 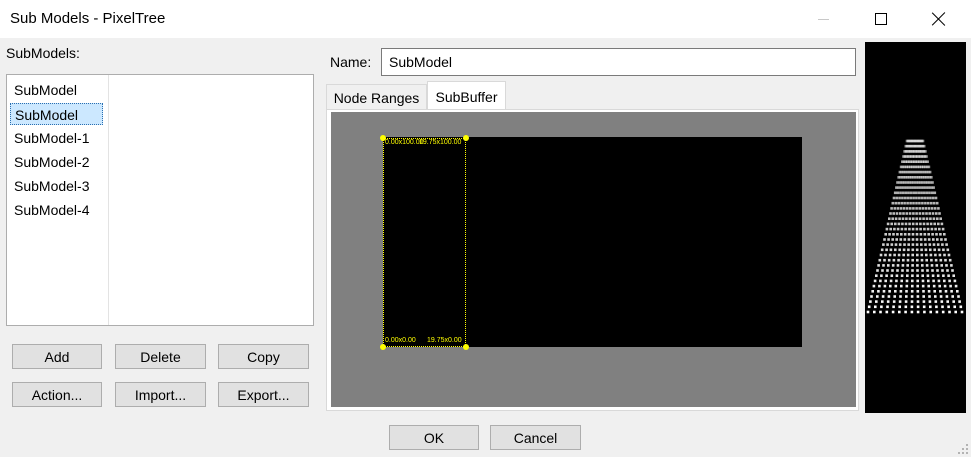 I want to click on copy-button: Copy, so click(x=263, y=356).